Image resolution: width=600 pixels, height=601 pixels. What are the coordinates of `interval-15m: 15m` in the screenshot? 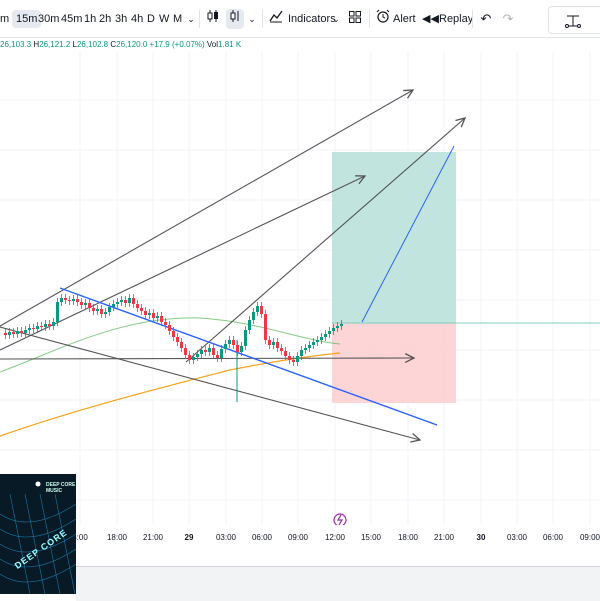 It's located at (27, 19).